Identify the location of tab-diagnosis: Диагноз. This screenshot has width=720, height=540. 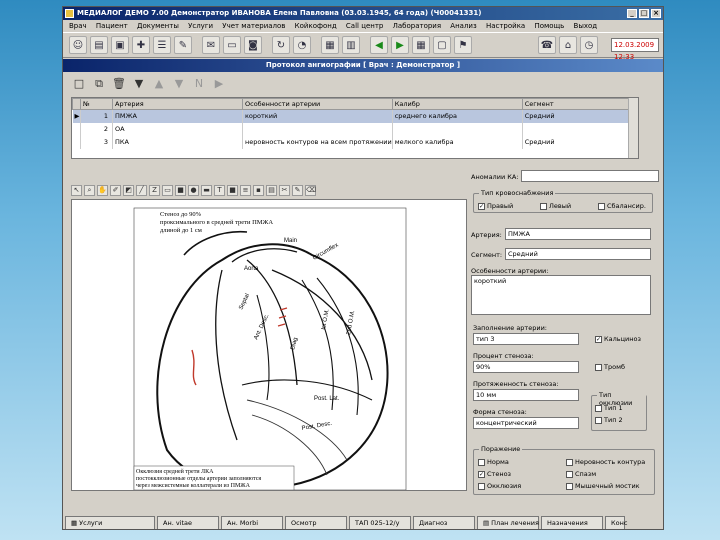
(444, 522).